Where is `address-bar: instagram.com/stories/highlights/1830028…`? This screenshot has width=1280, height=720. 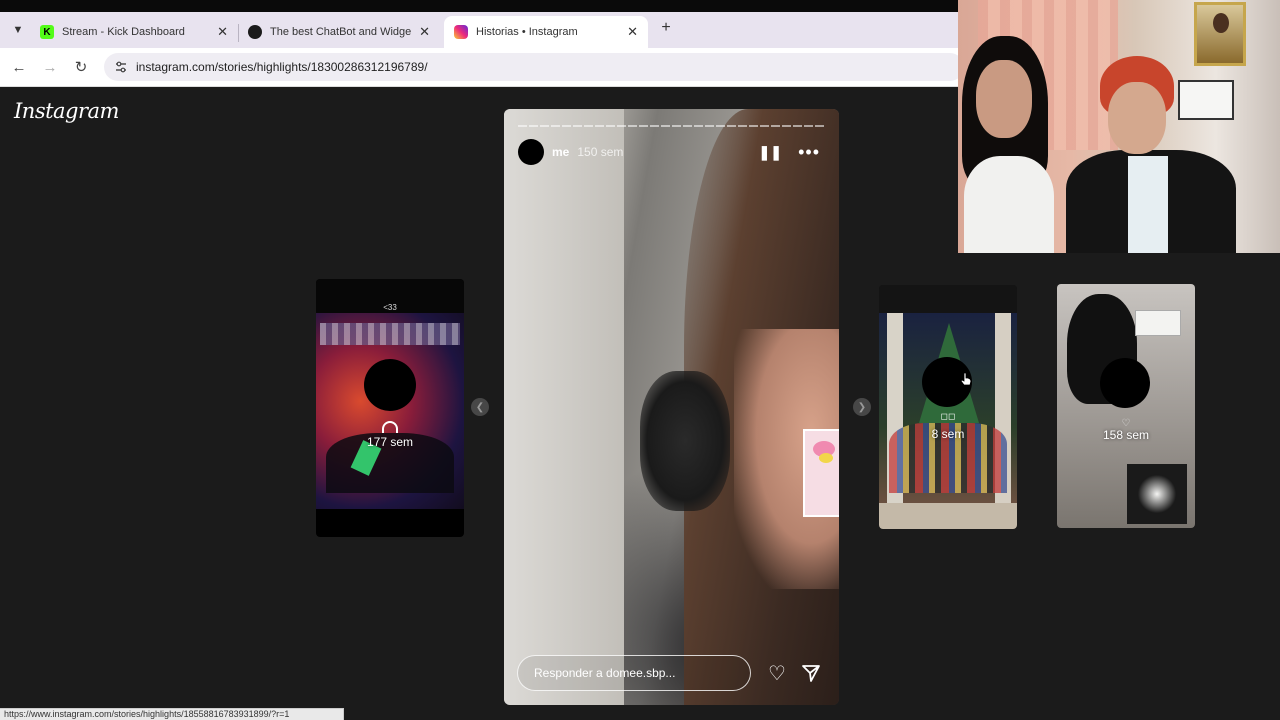 address-bar: instagram.com/stories/highlights/1830028… is located at coordinates (534, 67).